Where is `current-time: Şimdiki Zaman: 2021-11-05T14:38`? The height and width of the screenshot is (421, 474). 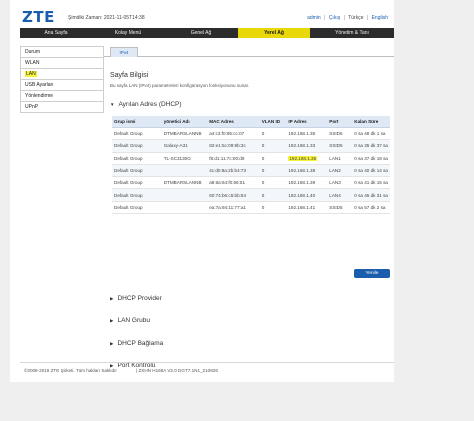
current-time: Şimdiki Zaman: 2021-11-05T14:38 is located at coordinates (106, 18).